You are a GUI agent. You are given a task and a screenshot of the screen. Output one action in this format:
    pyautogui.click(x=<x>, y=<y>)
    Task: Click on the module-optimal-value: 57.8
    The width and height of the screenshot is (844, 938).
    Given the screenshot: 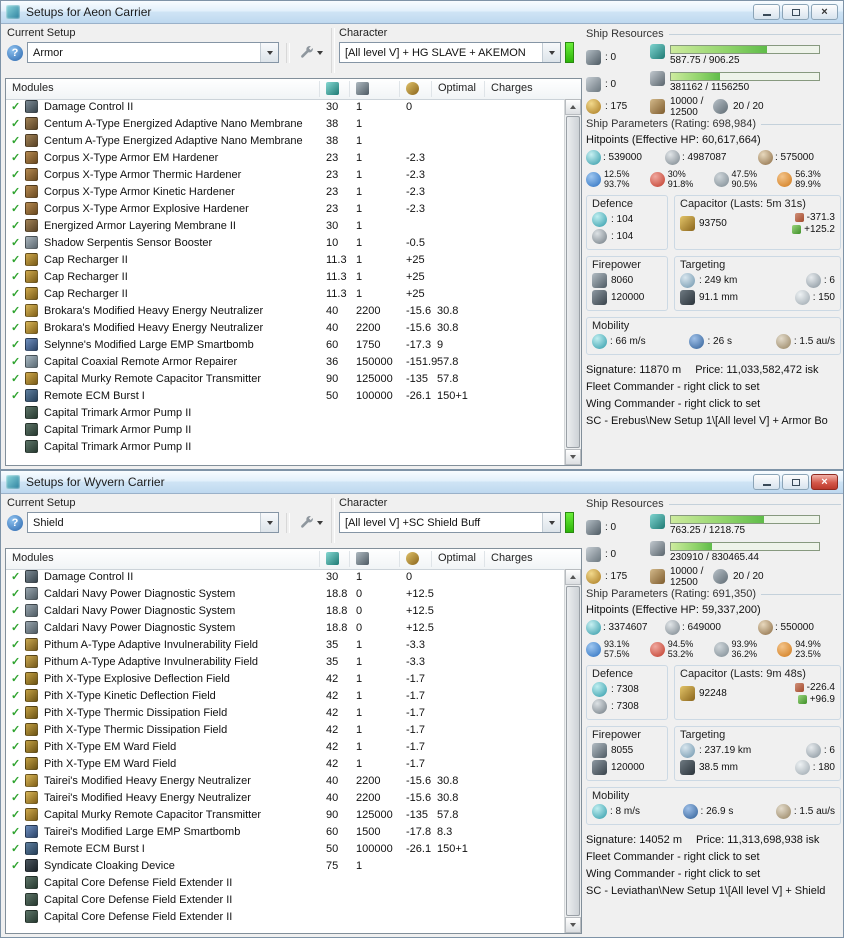 What is the action you would take?
    pyautogui.click(x=448, y=379)
    